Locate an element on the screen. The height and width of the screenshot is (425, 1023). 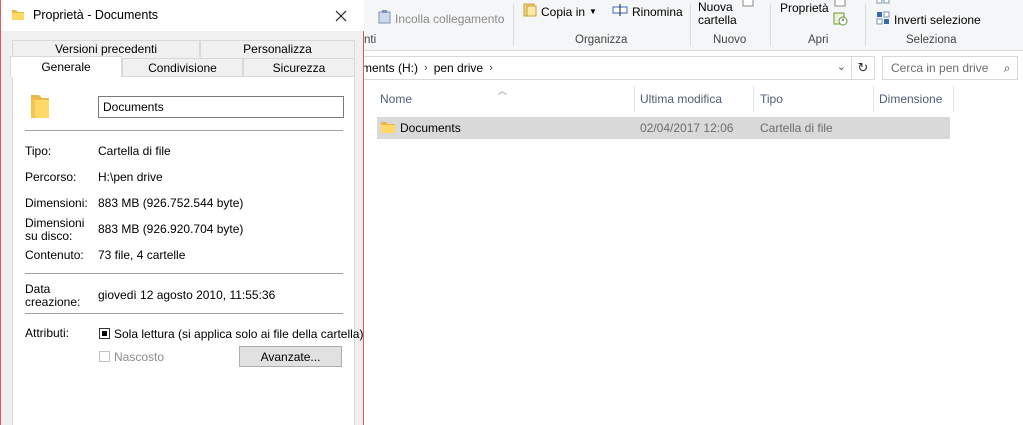
copy-to-button: Copia in ▼ is located at coordinates (560, 11).